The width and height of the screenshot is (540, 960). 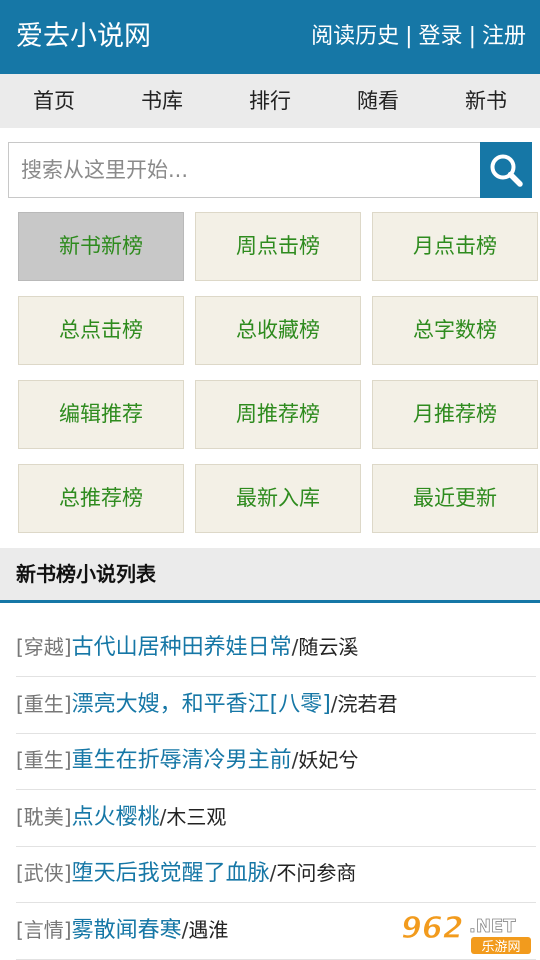 I want to click on ranking-button: 总推荐榜, so click(x=101, y=498).